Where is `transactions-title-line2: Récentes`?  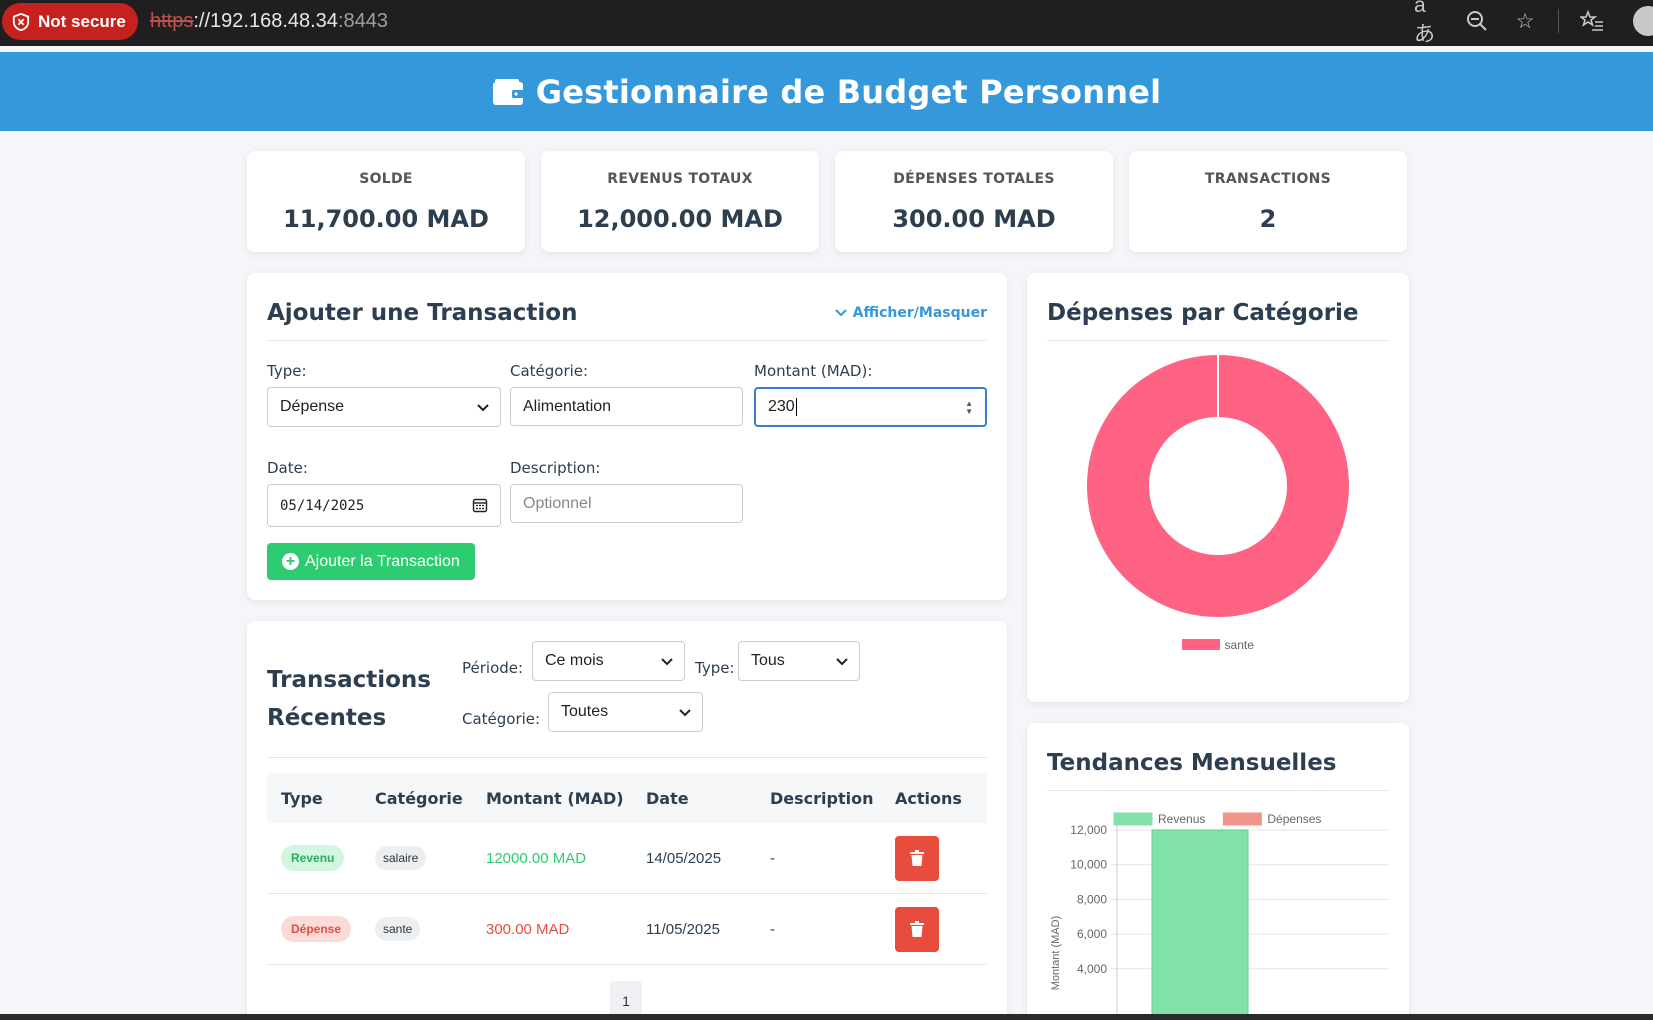 transactions-title-line2: Récentes is located at coordinates (327, 718).